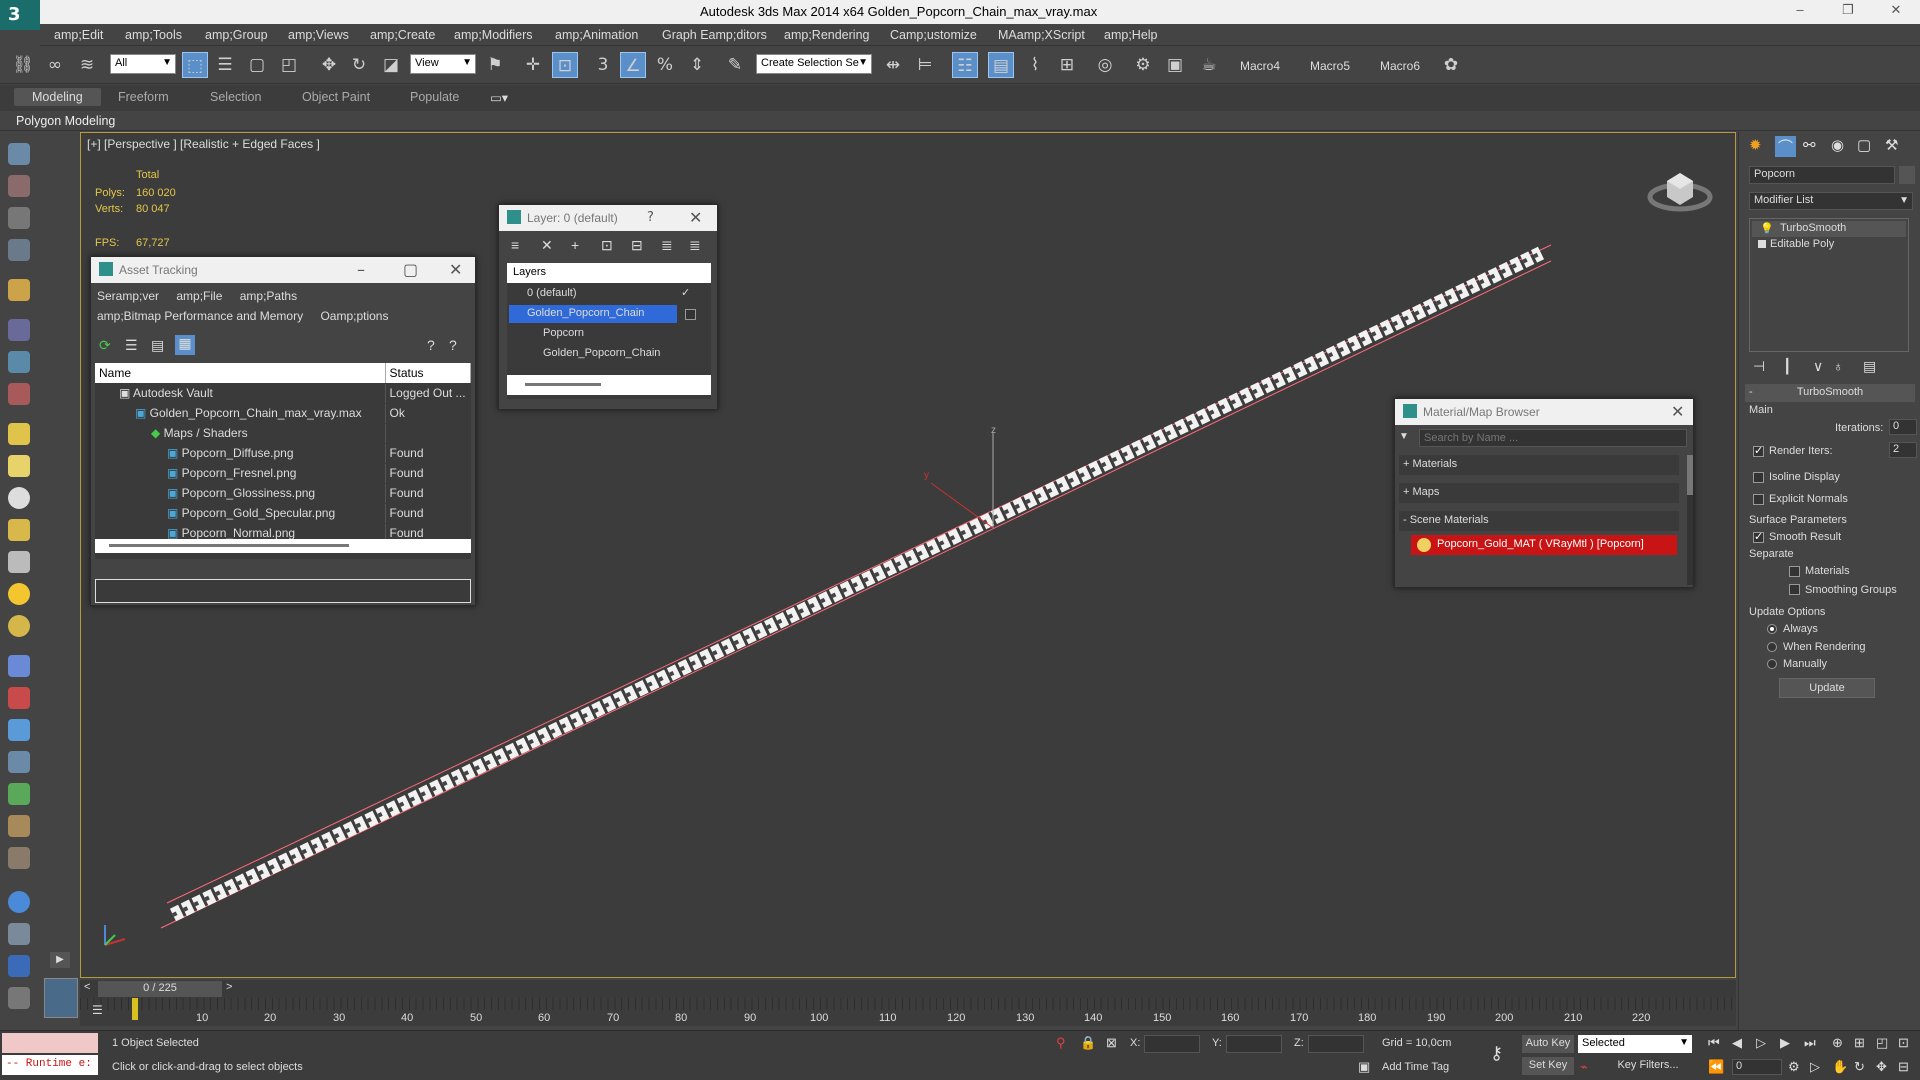 The image size is (1920, 1080). I want to click on add-to-layer-icon: +, so click(575, 245).